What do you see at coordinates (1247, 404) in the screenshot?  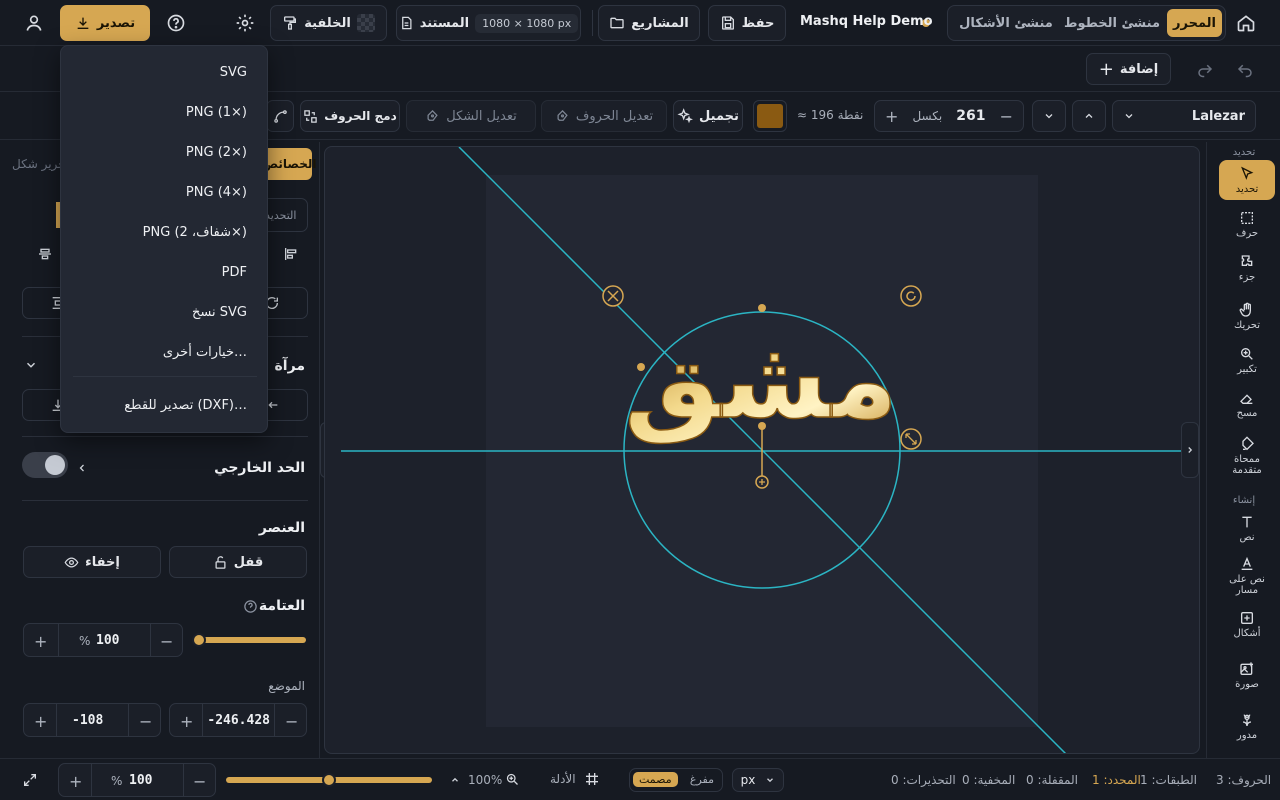 I see `tool-erase: مسح` at bounding box center [1247, 404].